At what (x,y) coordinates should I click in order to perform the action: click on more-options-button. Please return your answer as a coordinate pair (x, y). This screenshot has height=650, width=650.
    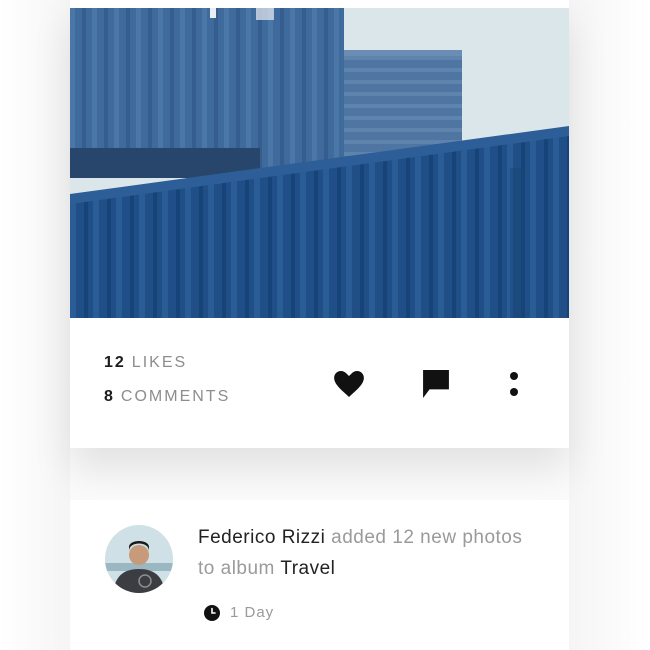
    Looking at the image, I should click on (514, 384).